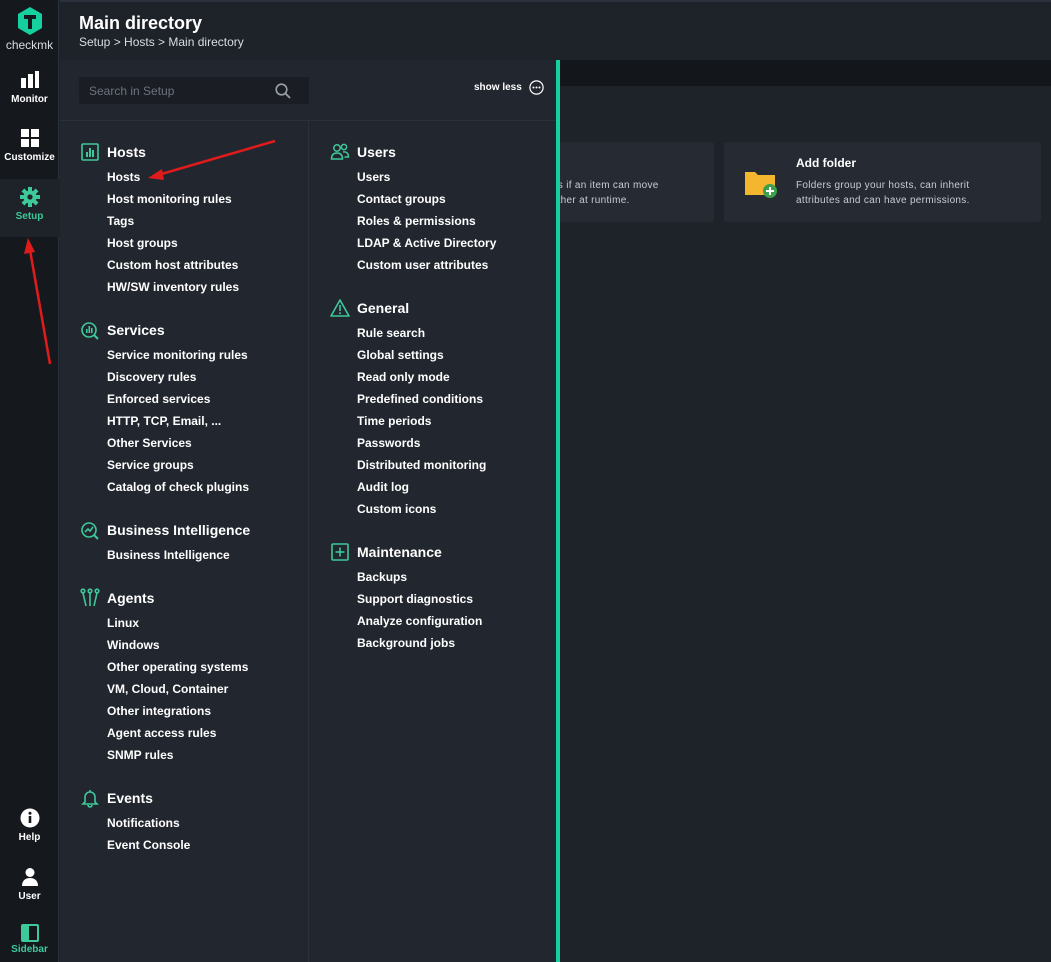 This screenshot has height=962, width=1051. What do you see at coordinates (340, 552) in the screenshot?
I see `plus-box-icon` at bounding box center [340, 552].